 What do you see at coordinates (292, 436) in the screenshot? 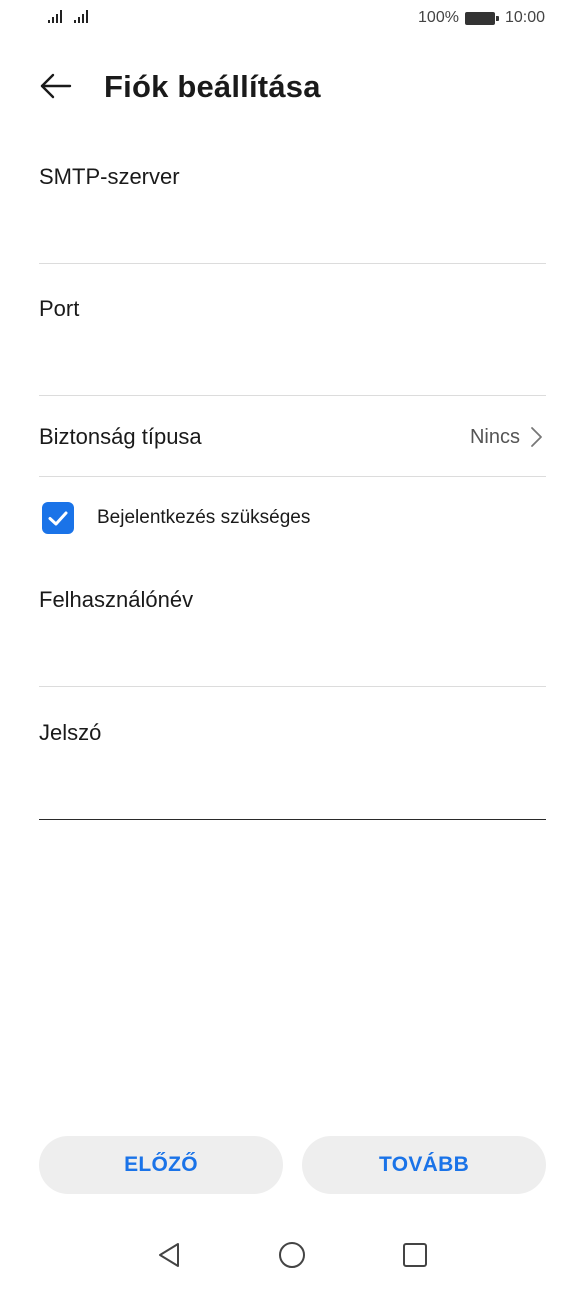
I see `security-type-row: Biztonság típusa Nincs` at bounding box center [292, 436].